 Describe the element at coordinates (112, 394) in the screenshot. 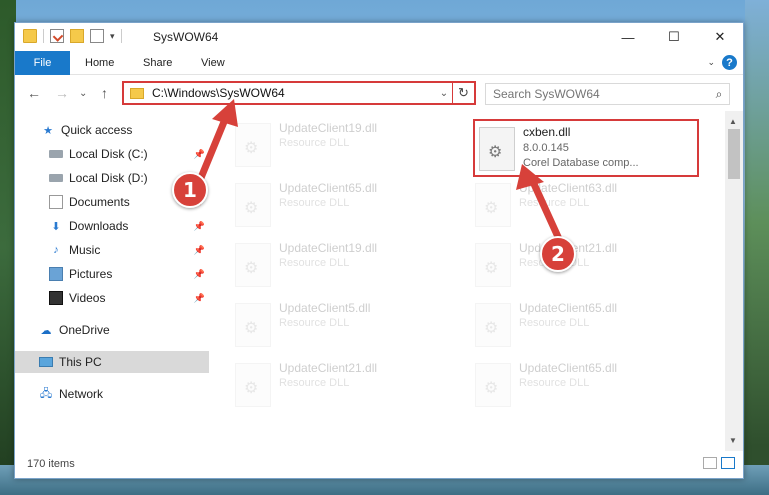

I see `sidebar-item-network: 🖧 Network` at that location.